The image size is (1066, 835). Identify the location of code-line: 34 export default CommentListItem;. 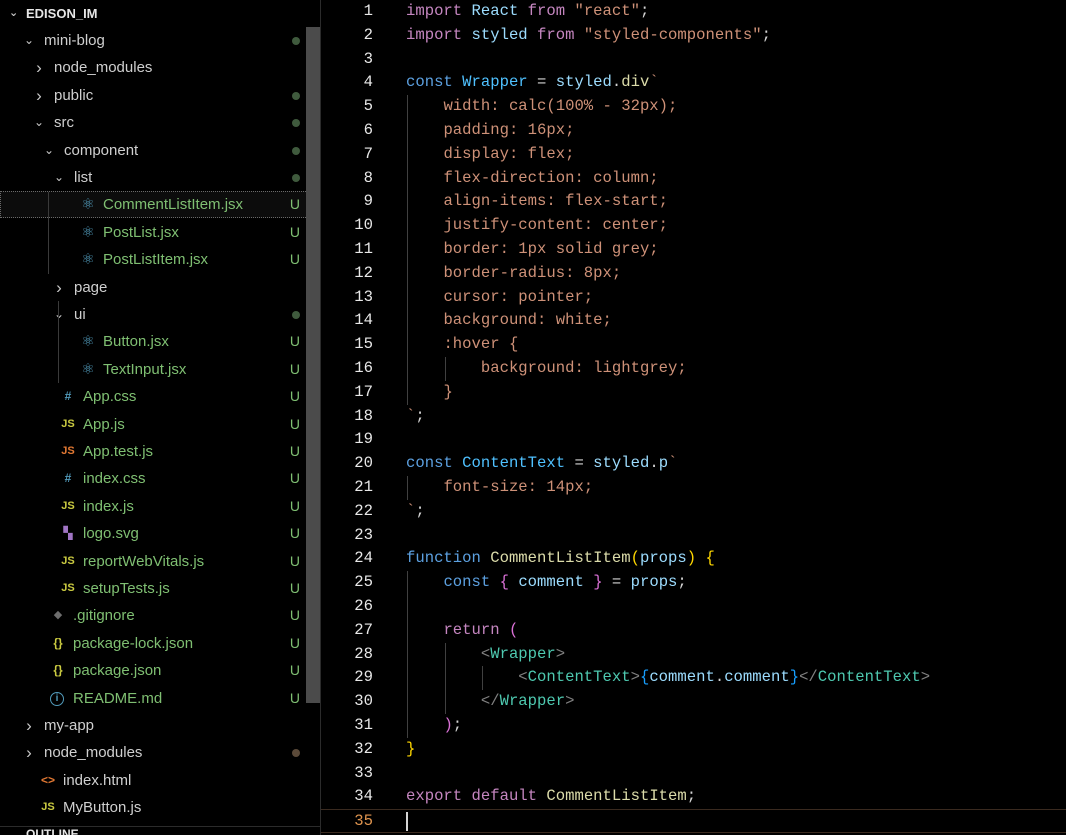
(693, 797).